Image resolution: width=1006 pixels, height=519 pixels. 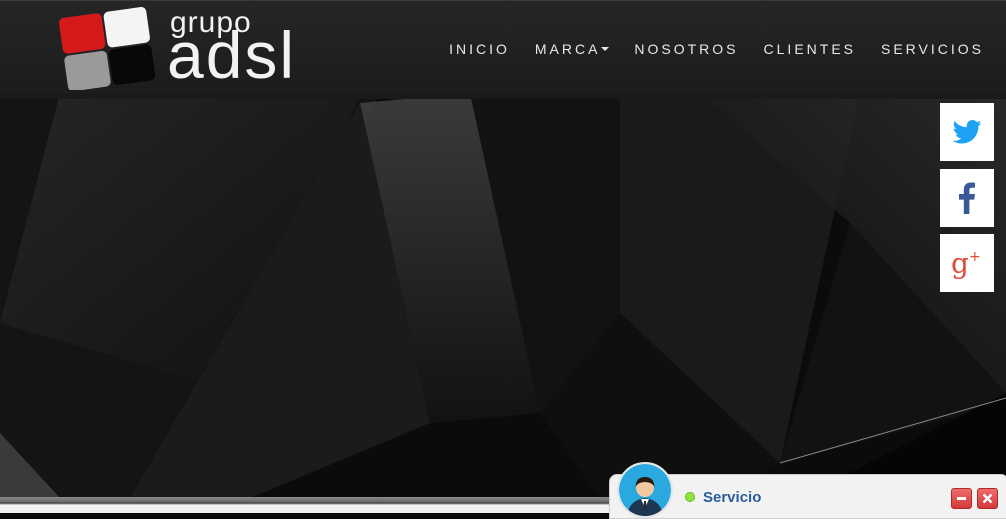 I want to click on nav-clientes: CLIENTES, so click(x=810, y=49).